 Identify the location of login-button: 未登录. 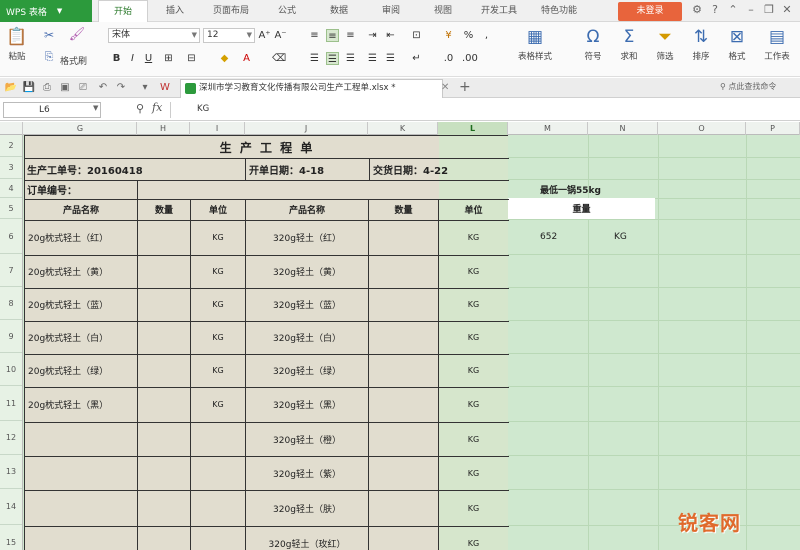
(650, 11).